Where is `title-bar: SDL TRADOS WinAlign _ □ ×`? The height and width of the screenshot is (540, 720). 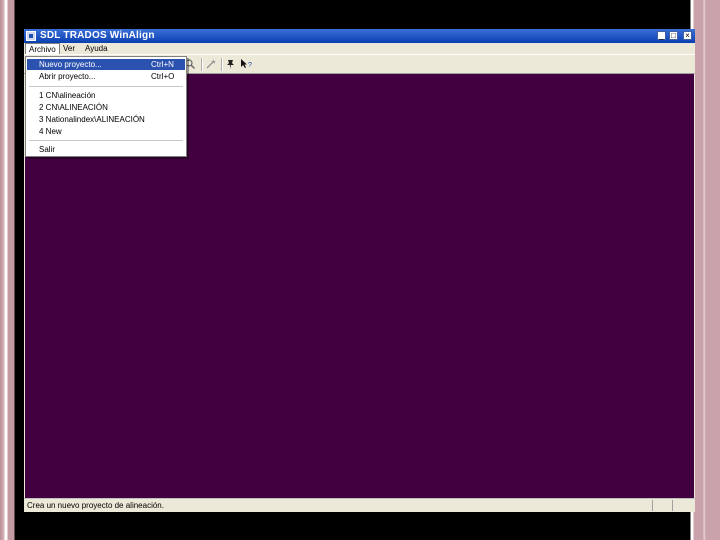 title-bar: SDL TRADOS WinAlign _ □ × is located at coordinates (359, 36).